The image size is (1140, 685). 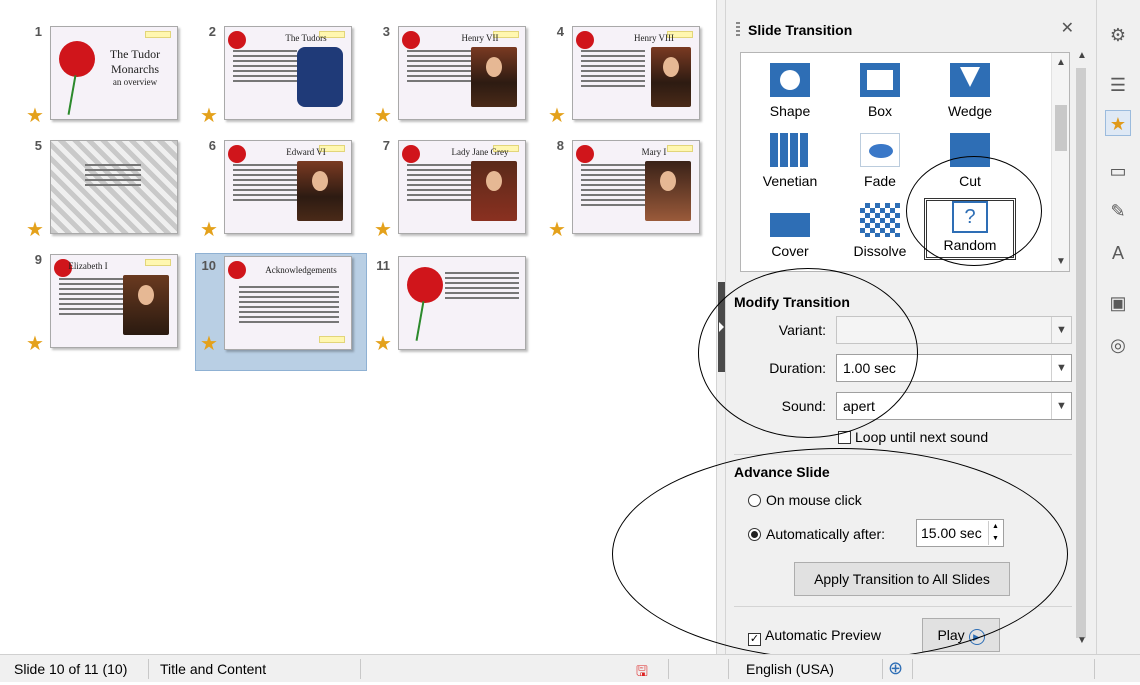 What do you see at coordinates (111, 78) in the screenshot?
I see `slide-thumbnail-1: 1 The Tudor Monarchs an overview ★` at bounding box center [111, 78].